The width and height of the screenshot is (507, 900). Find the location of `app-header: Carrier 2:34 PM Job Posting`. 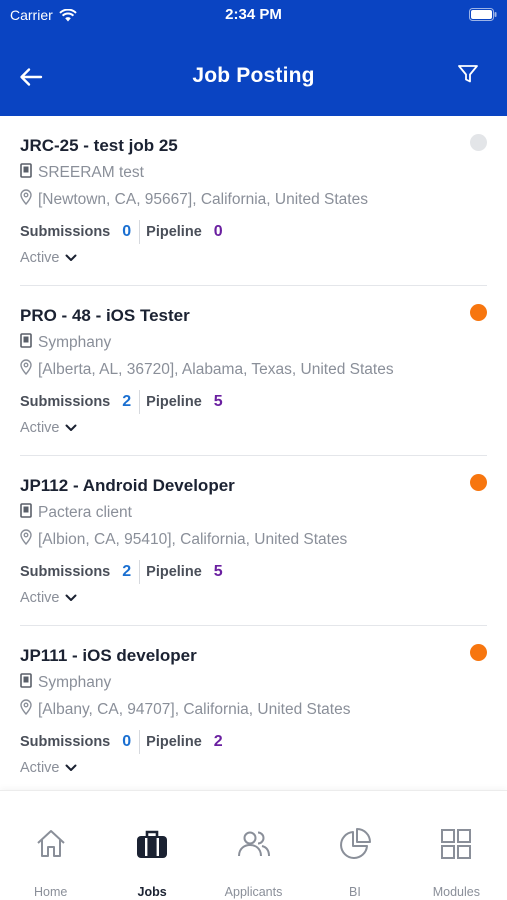

app-header: Carrier 2:34 PM Job Posting is located at coordinates (253, 58).